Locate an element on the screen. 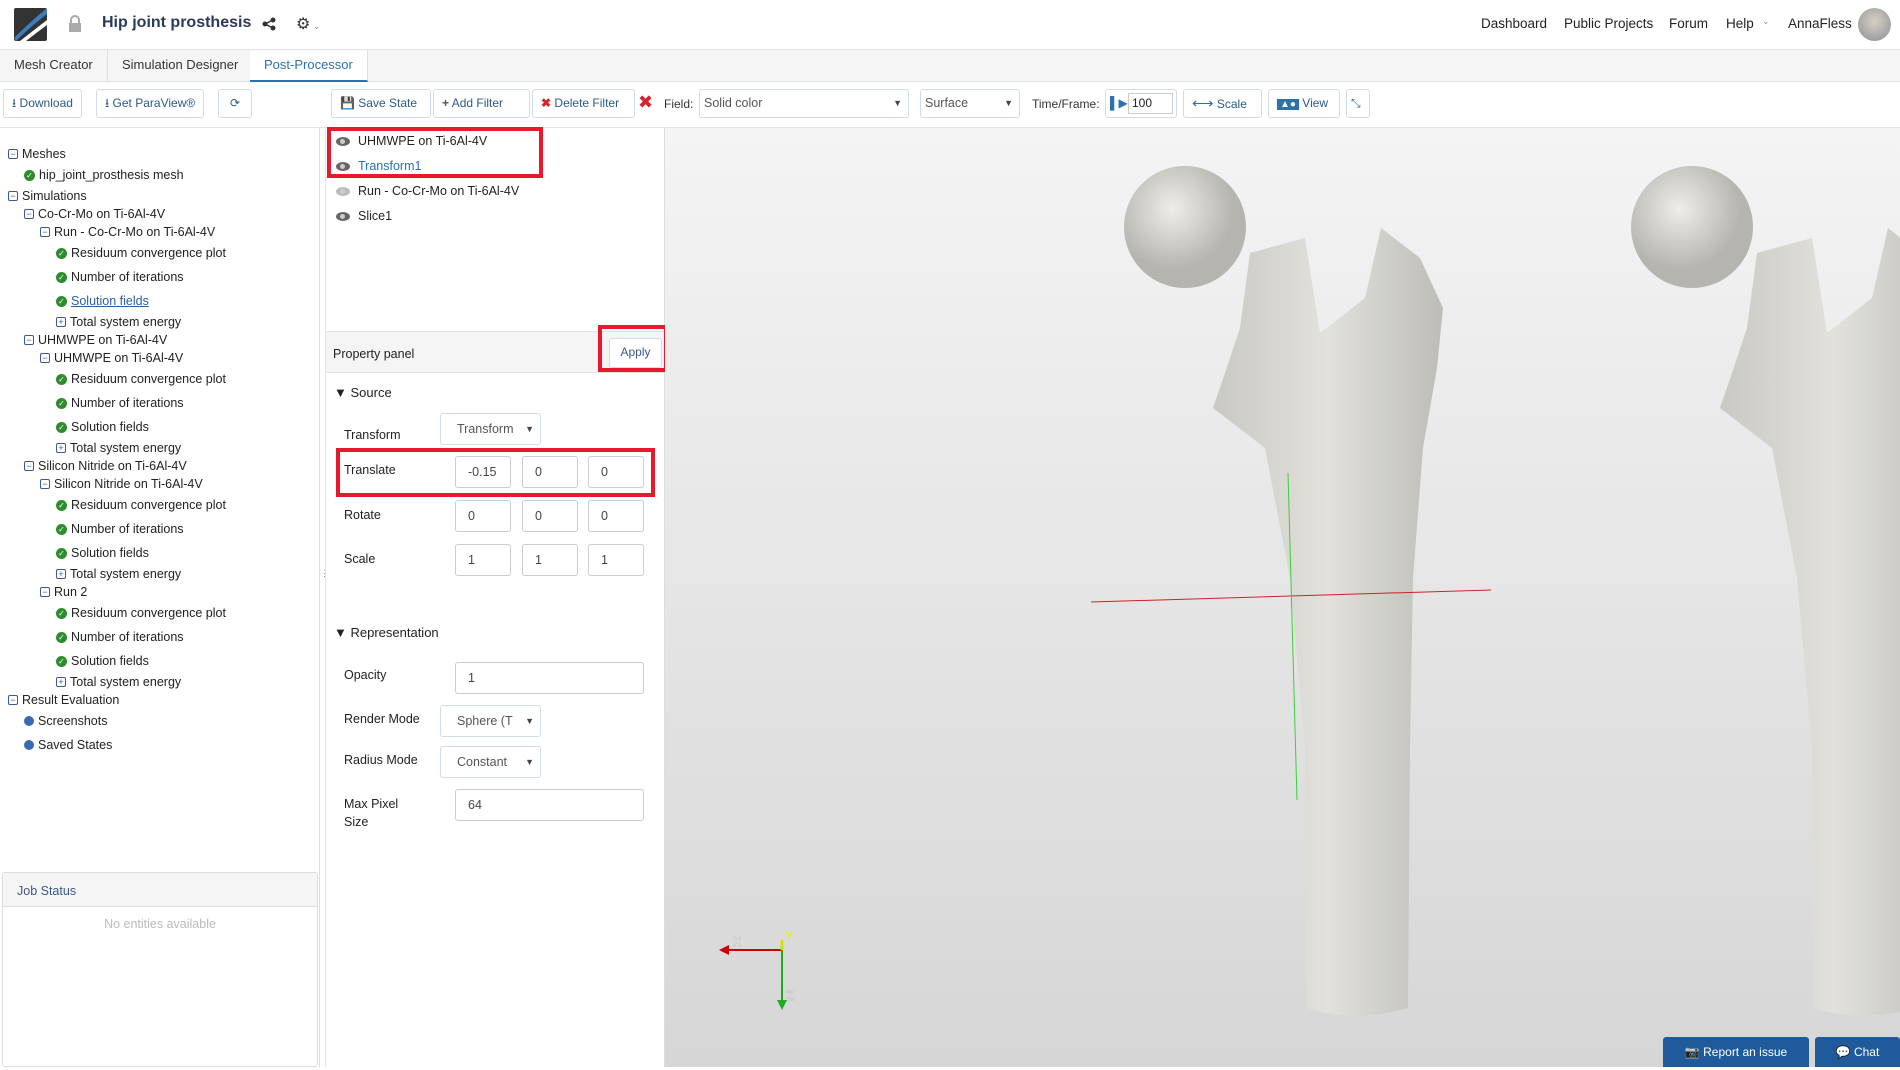 This screenshot has width=1900, height=1070. representation-section-toggle: ▼ Representation is located at coordinates (386, 632).